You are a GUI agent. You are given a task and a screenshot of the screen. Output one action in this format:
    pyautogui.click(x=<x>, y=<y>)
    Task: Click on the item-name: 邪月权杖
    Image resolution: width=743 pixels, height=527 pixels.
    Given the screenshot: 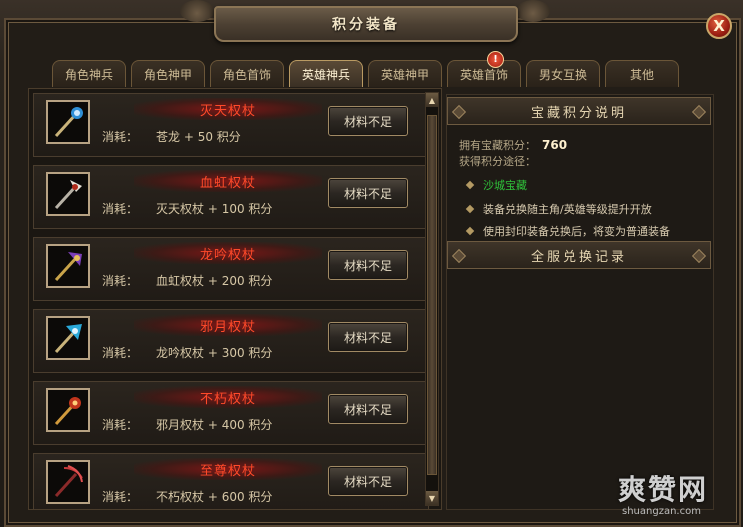 What is the action you would take?
    pyautogui.click(x=227, y=327)
    